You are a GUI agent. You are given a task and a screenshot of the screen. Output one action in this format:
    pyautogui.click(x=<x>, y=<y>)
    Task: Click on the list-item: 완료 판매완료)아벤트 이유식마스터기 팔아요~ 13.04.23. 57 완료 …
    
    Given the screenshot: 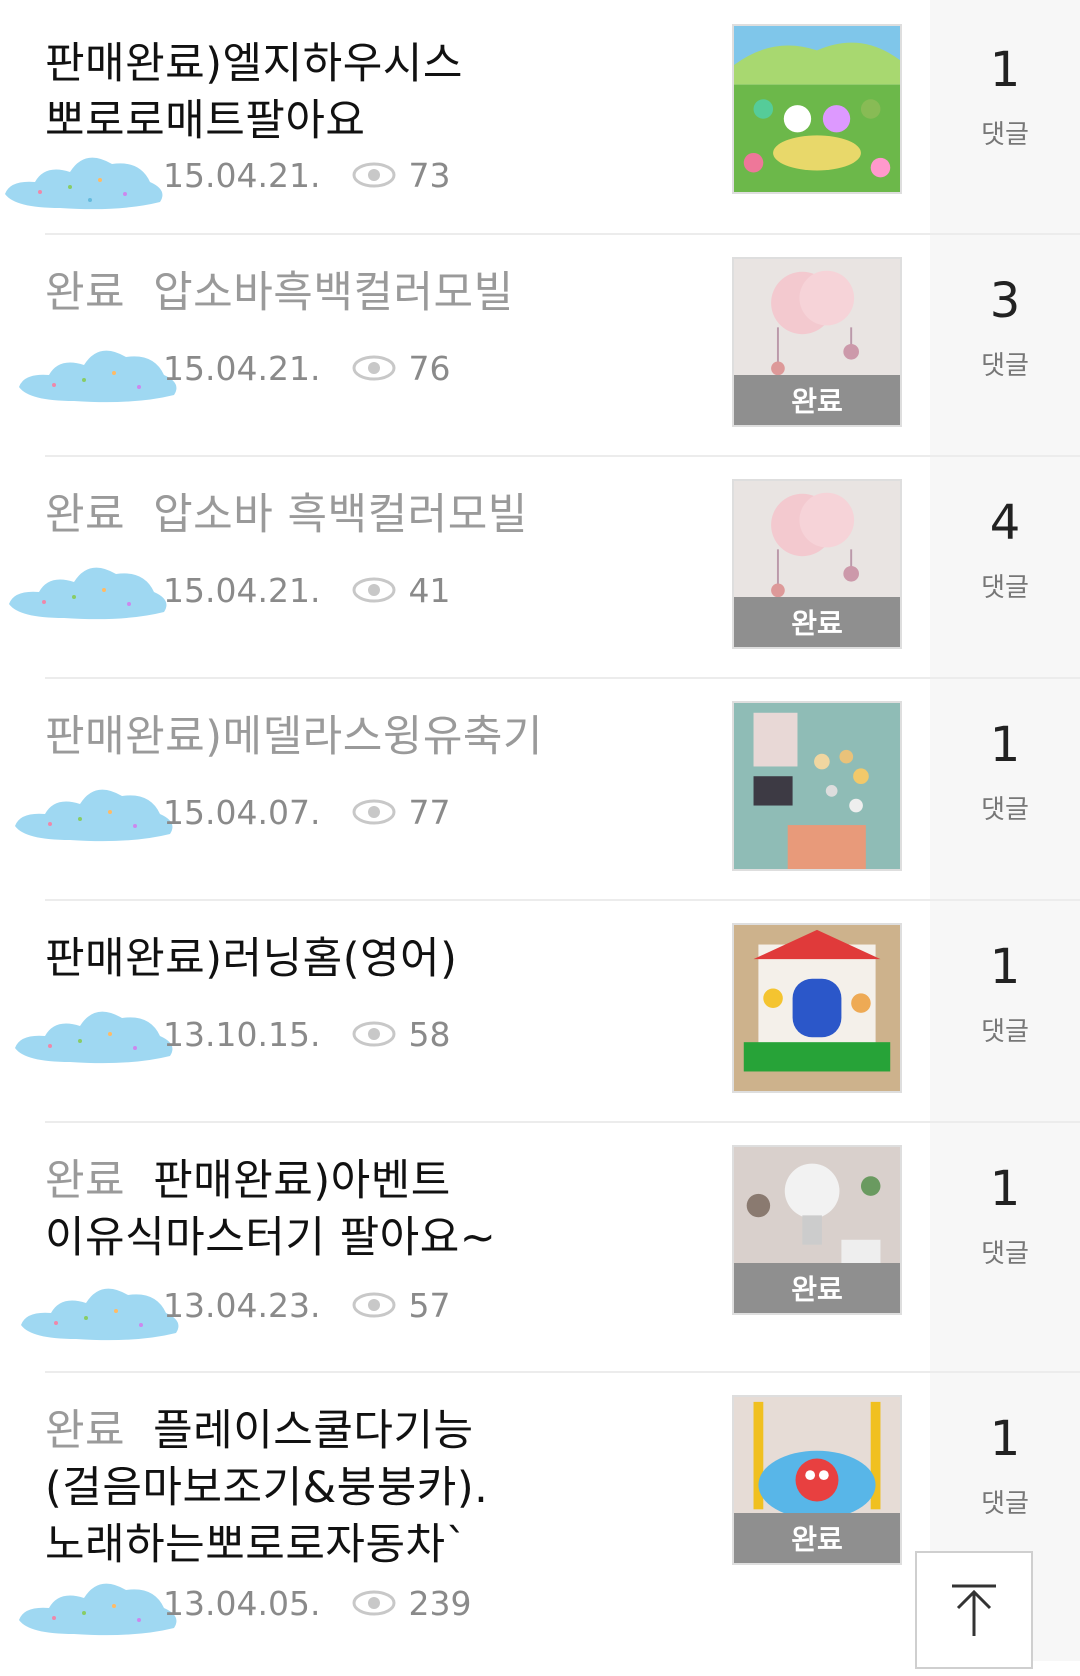 What is the action you would take?
    pyautogui.click(x=540, y=1248)
    